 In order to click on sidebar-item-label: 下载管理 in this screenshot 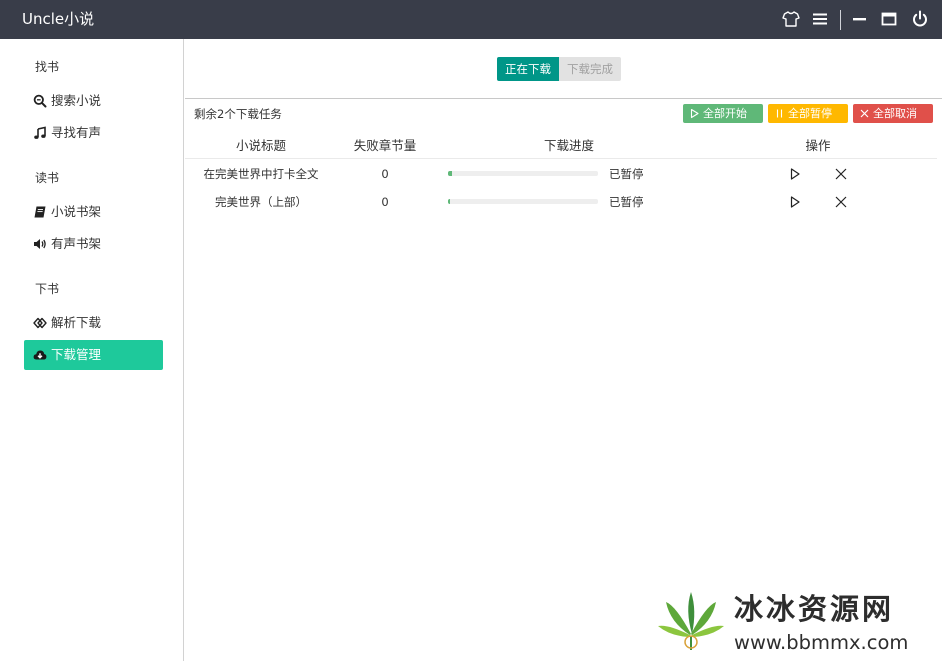, I will do `click(76, 354)`.